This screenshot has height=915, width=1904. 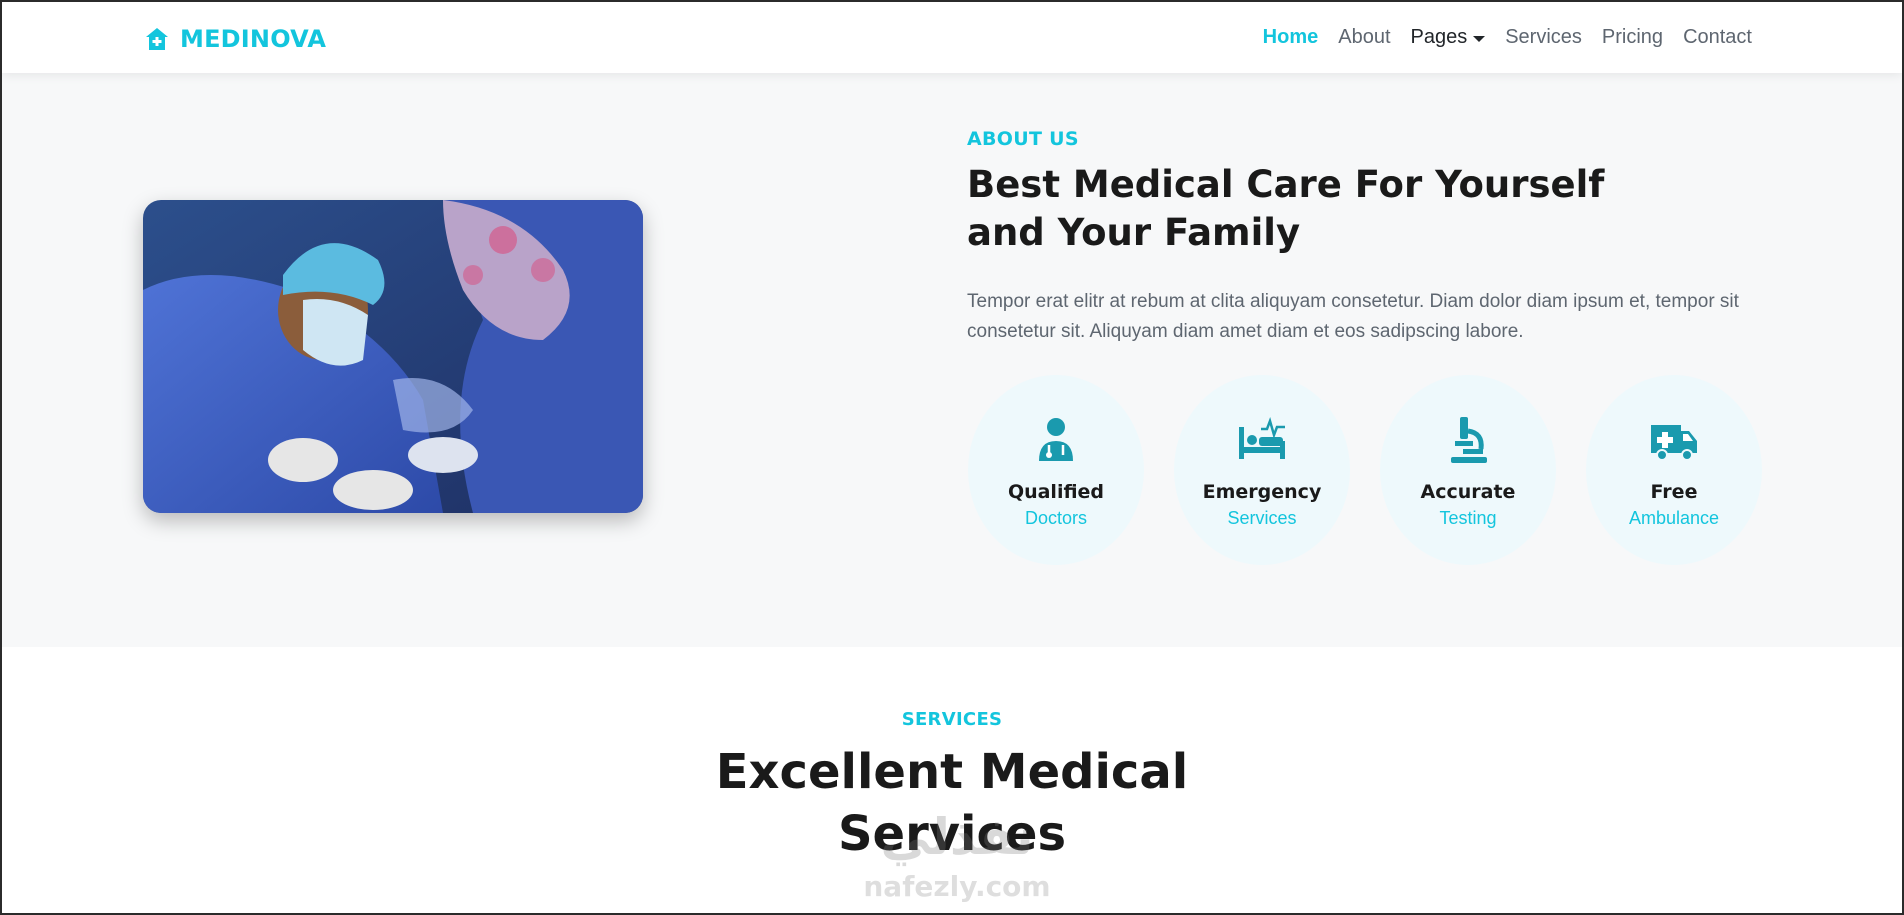 I want to click on services-title-line2: Services, so click(x=952, y=834).